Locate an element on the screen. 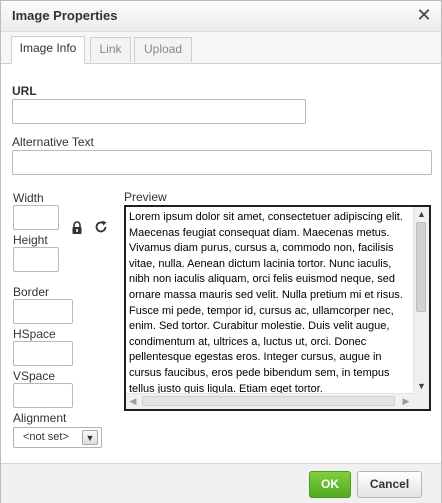 This screenshot has height=503, width=442. cancel-button: Cancel is located at coordinates (389, 484).